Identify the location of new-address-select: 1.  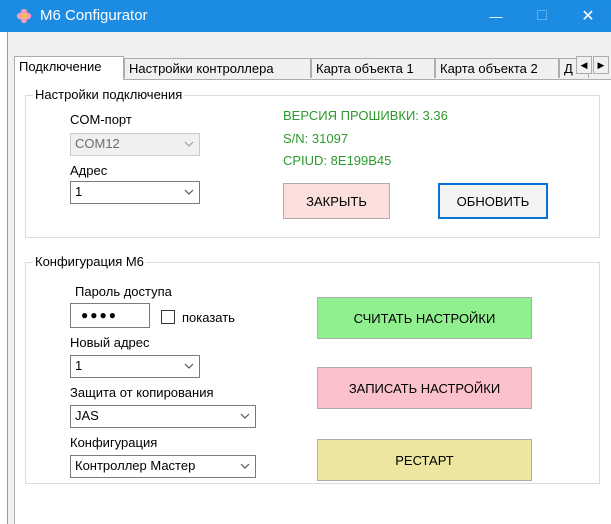
(135, 366).